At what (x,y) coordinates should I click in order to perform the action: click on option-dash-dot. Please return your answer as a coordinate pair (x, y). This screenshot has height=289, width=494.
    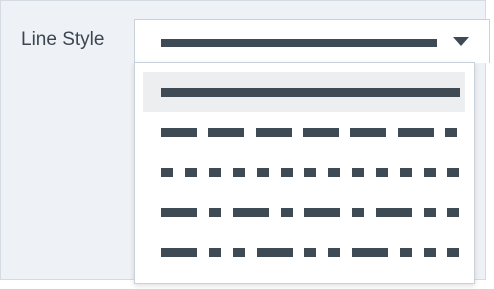
    Looking at the image, I should click on (304, 212).